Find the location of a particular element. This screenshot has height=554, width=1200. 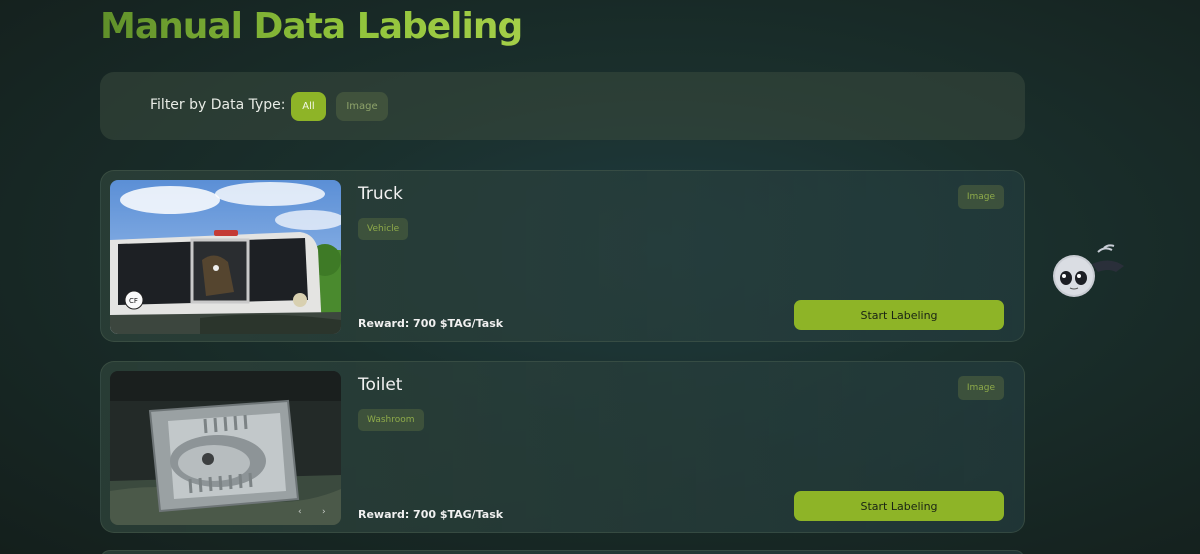

alien-mascot-icon is located at coordinates (1089, 274).